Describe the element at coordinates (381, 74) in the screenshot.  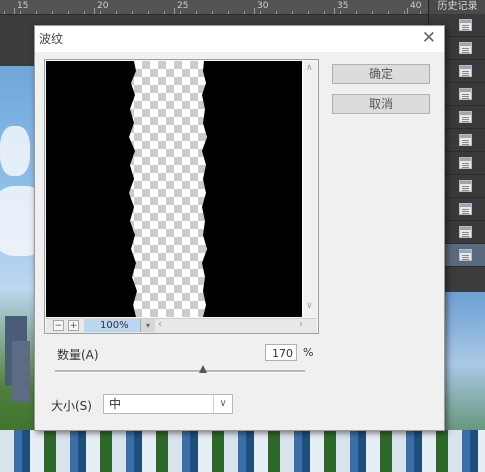
I see `ok-button: 确定` at that location.